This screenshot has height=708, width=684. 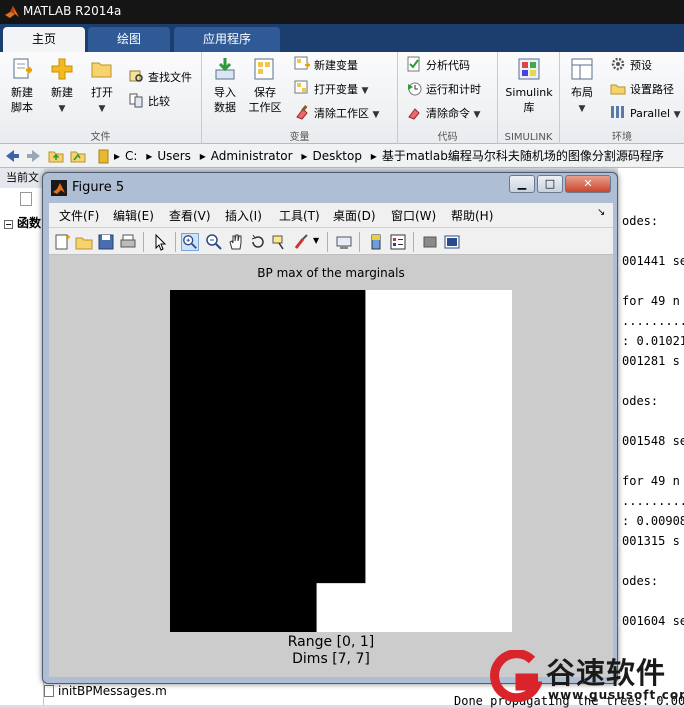 I want to click on menu-edit: 编辑(E), so click(x=133, y=215).